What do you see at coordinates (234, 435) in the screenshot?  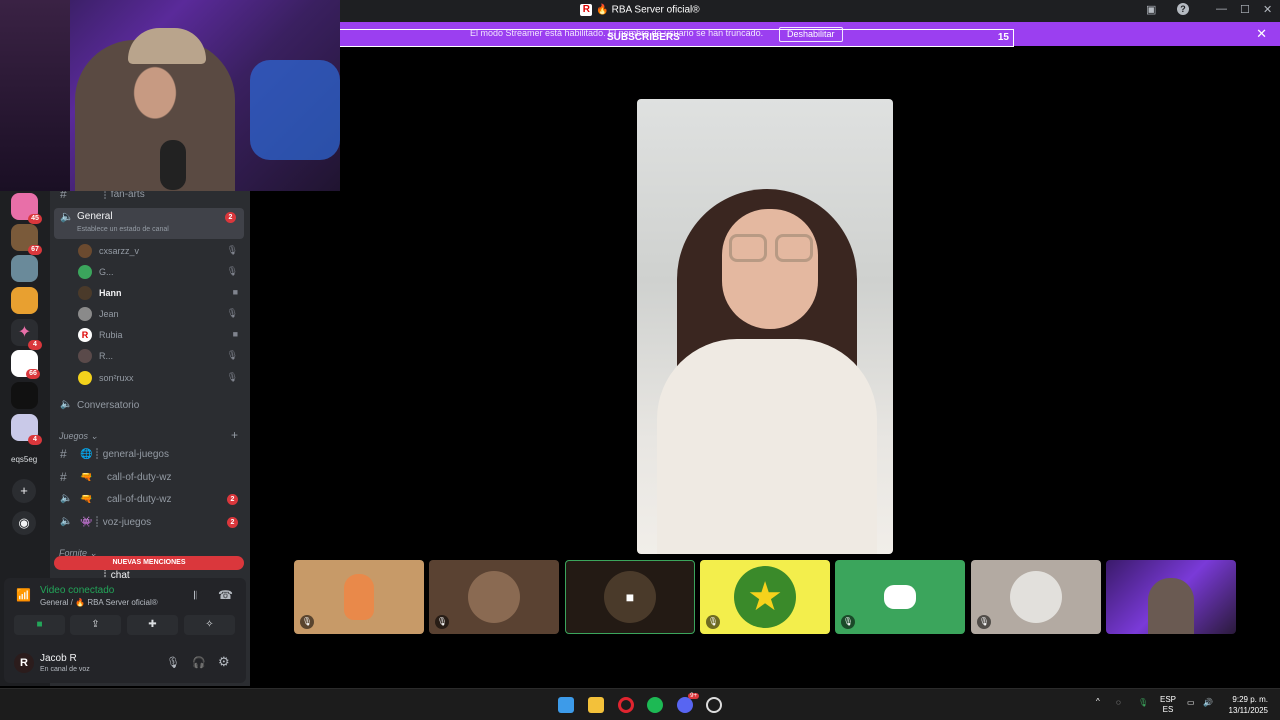 I see `add-channel-icon: +` at bounding box center [234, 435].